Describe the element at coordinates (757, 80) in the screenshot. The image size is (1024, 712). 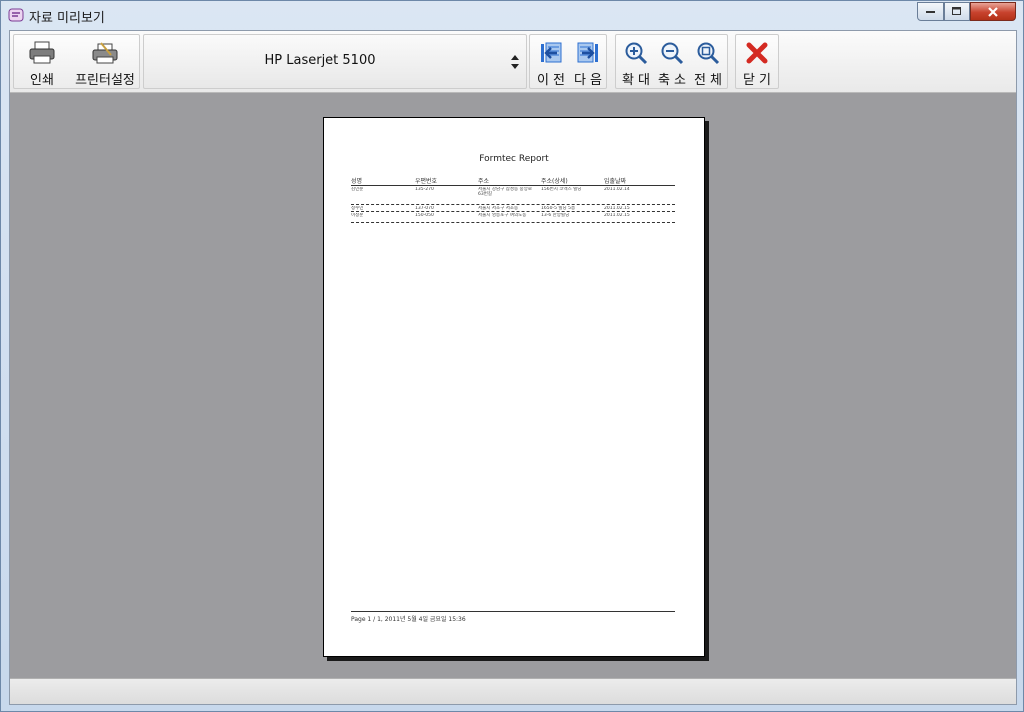
I see `close-label: 닫 기` at that location.